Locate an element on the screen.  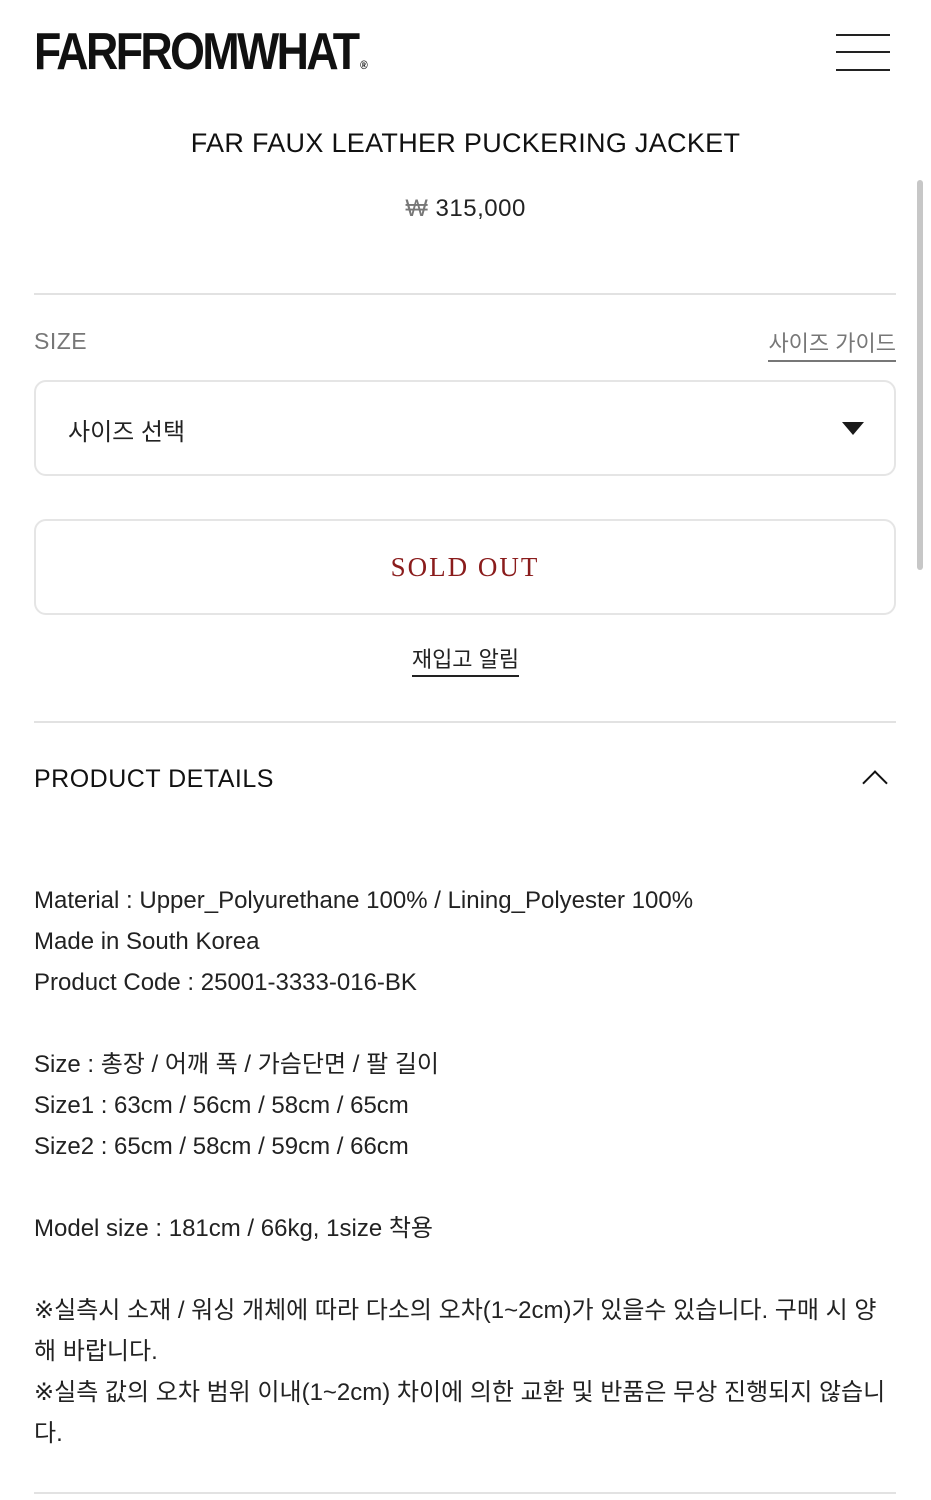
product-price: ₩ 315,000 is located at coordinates (465, 209).